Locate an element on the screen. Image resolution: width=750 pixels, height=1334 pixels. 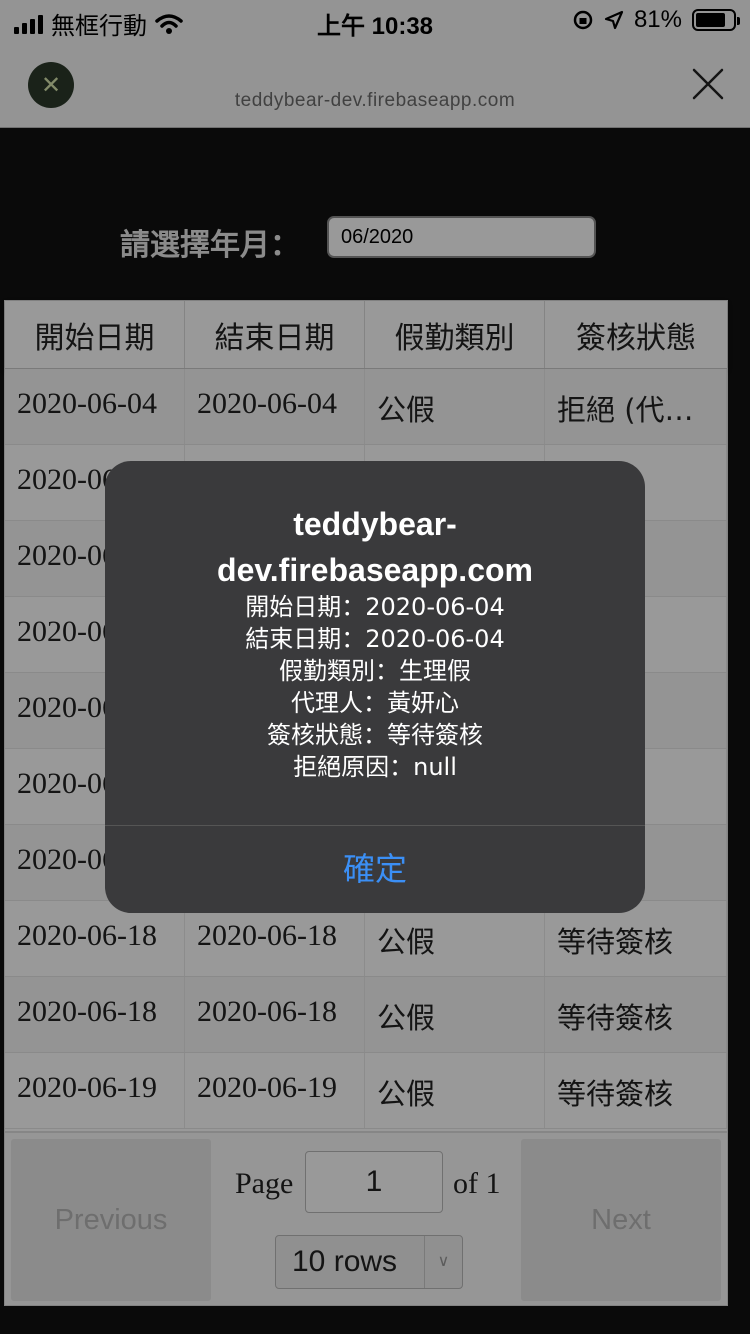
alert-line: 拒絕原因：null is located at coordinates (375, 767).